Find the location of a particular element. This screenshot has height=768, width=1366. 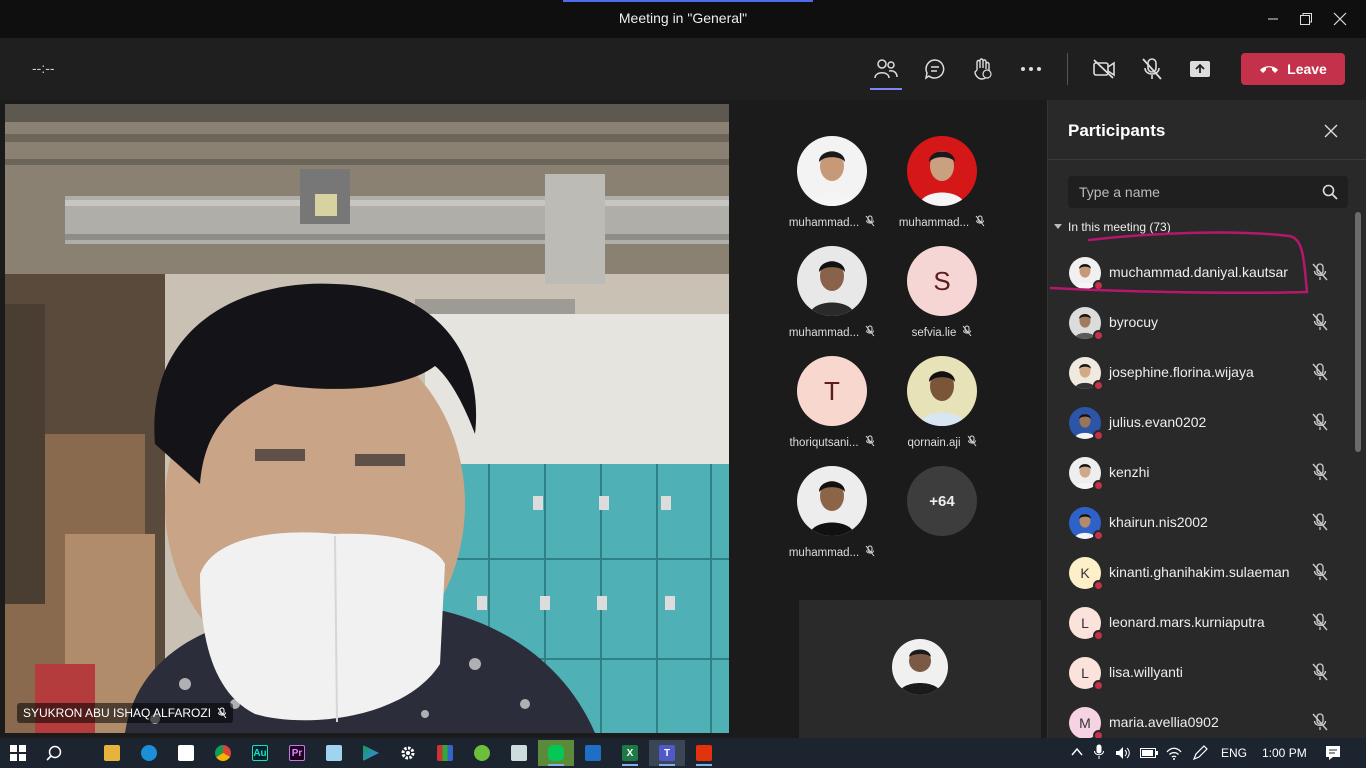

taskbar-utorrent is located at coordinates (482, 753).